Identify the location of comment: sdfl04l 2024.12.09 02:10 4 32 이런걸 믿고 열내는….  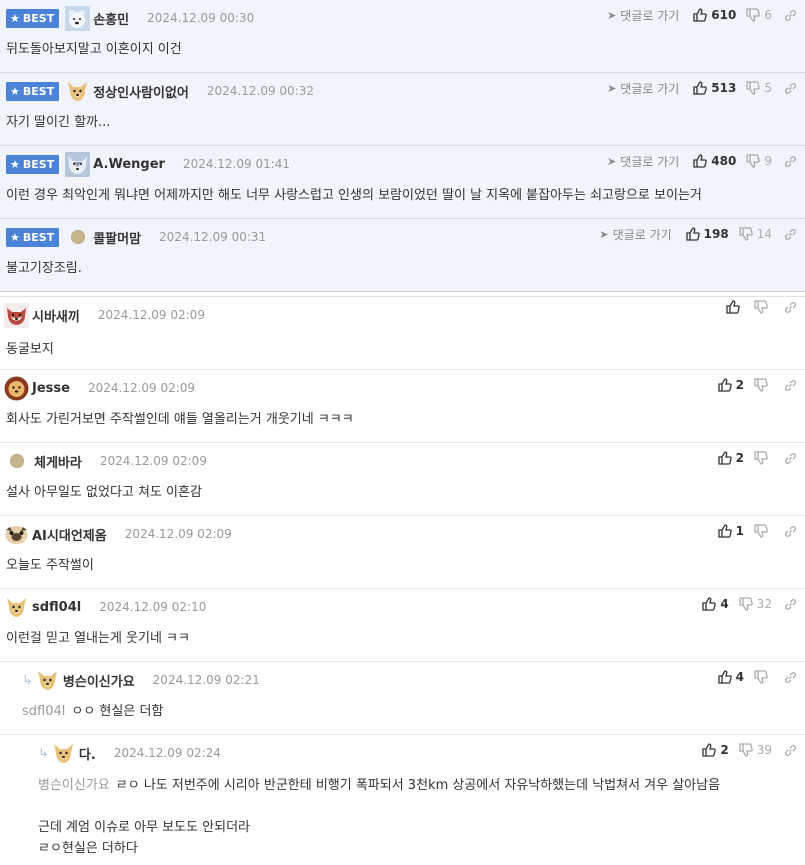
(402, 625).